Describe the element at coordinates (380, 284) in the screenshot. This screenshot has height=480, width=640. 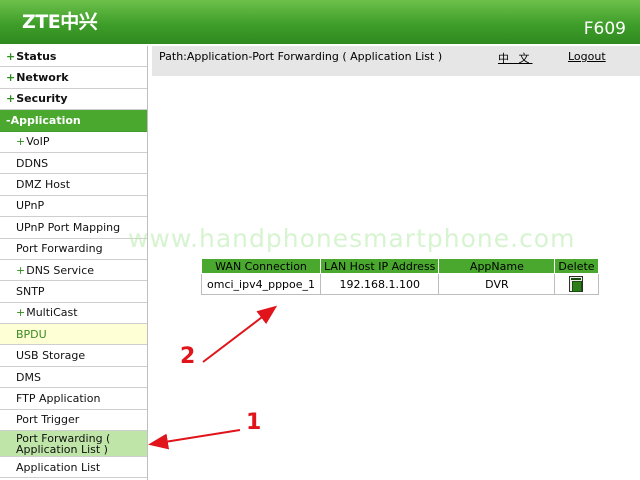
I see `lan-host-ip-cell: 192.168.1.100` at that location.